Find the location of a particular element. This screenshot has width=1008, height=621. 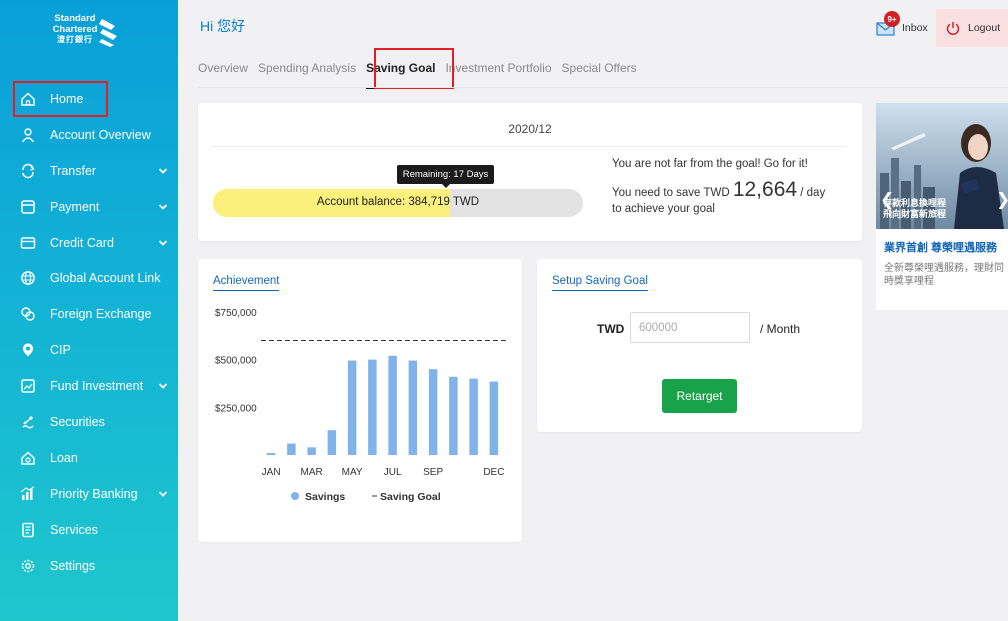

exchange-icon is located at coordinates (28, 314).